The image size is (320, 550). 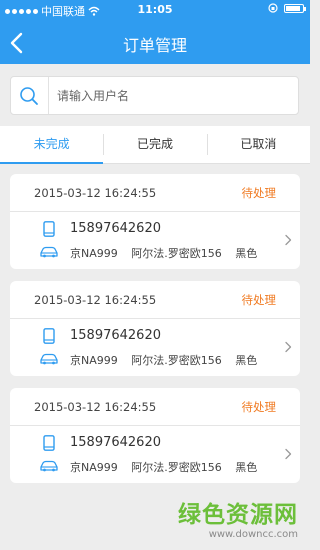 I want to click on status-right, so click(x=287, y=8).